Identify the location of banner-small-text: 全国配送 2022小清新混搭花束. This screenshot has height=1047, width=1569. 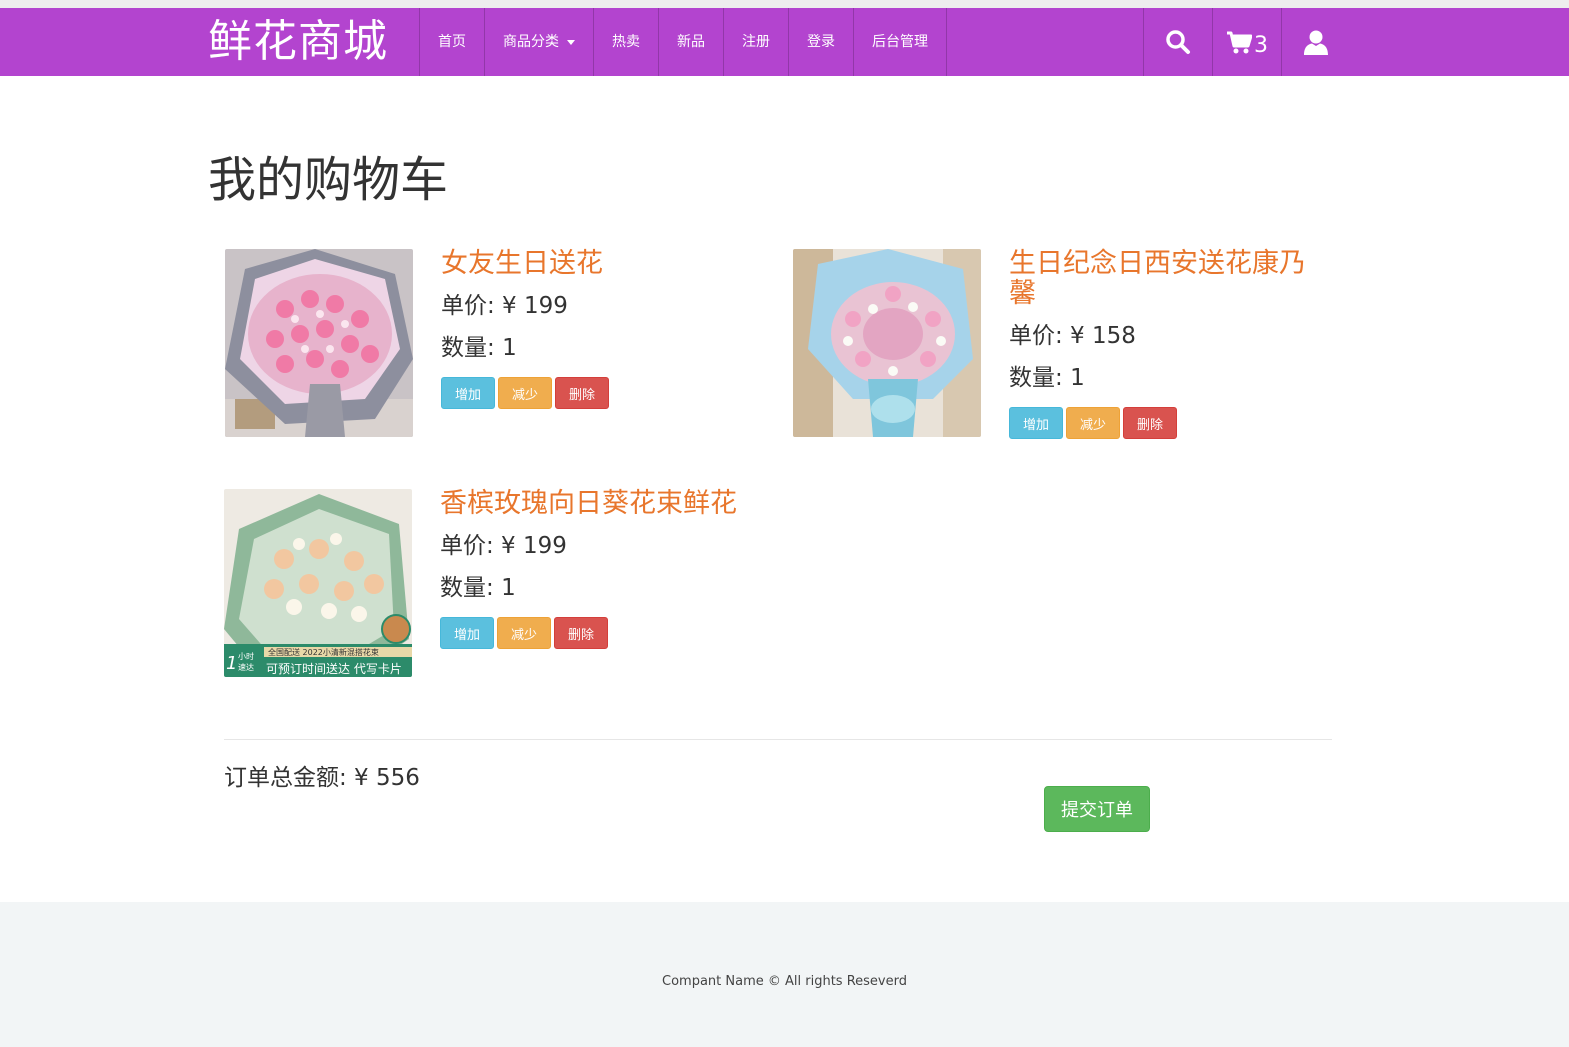
(323, 652).